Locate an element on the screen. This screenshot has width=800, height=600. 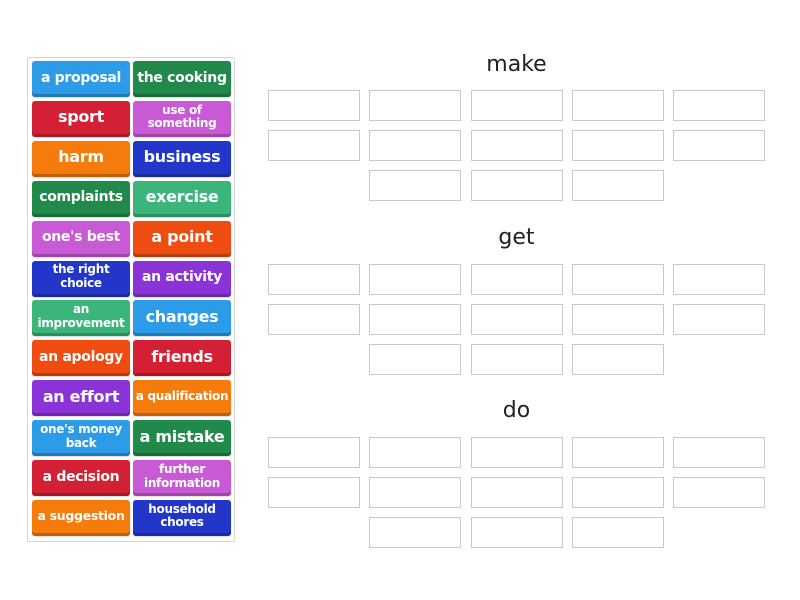
tile-an-effort: an effort is located at coordinates (81, 398).